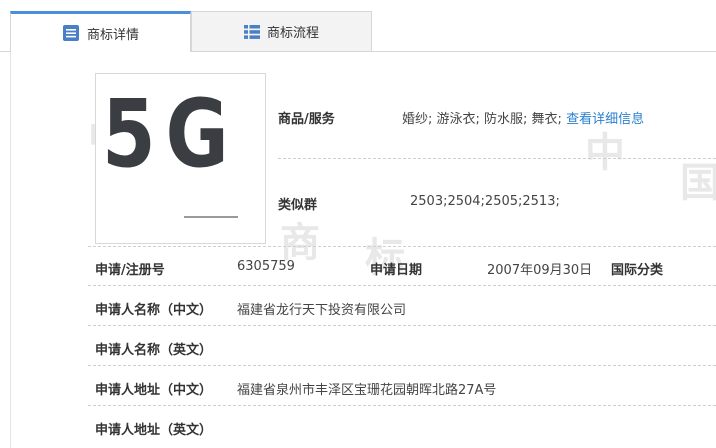 The image size is (716, 448). Describe the element at coordinates (540, 270) in the screenshot. I see `application-date-value: 2007年09月30日` at that location.